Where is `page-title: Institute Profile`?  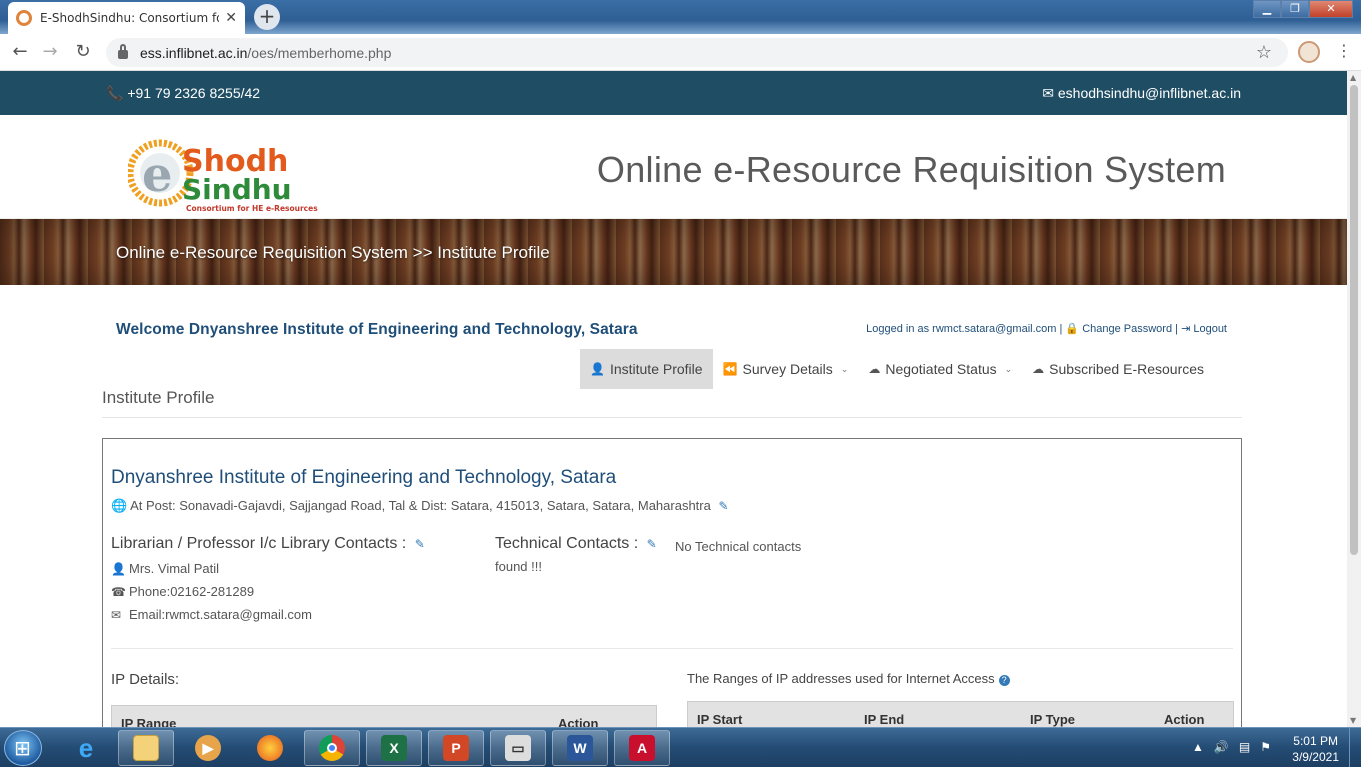 page-title: Institute Profile is located at coordinates (158, 397).